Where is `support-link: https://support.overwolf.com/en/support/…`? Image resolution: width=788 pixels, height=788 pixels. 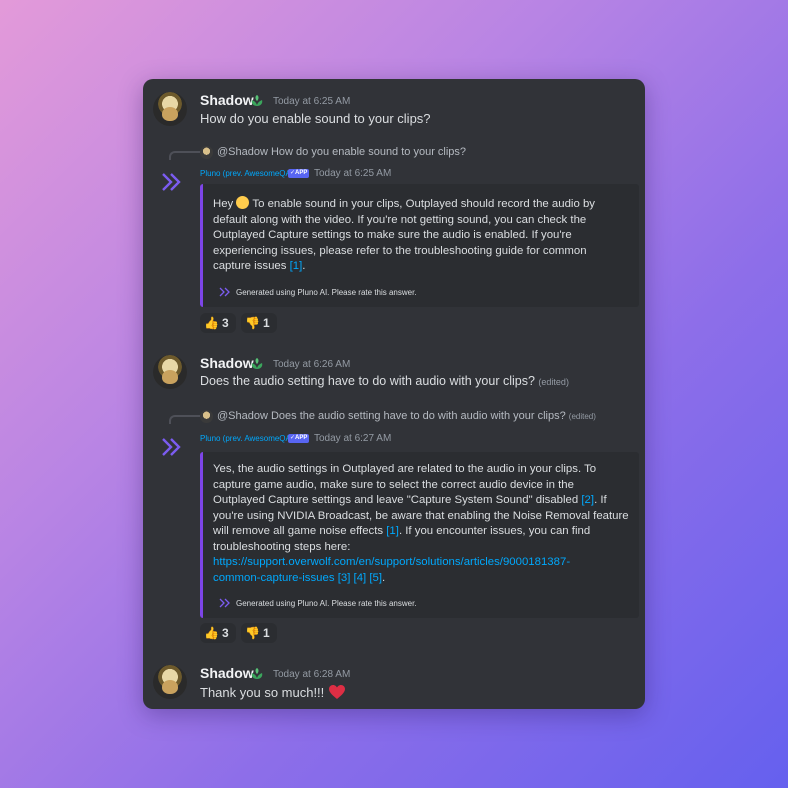
support-link: https://support.overwolf.com/en/support/… is located at coordinates (425, 563).